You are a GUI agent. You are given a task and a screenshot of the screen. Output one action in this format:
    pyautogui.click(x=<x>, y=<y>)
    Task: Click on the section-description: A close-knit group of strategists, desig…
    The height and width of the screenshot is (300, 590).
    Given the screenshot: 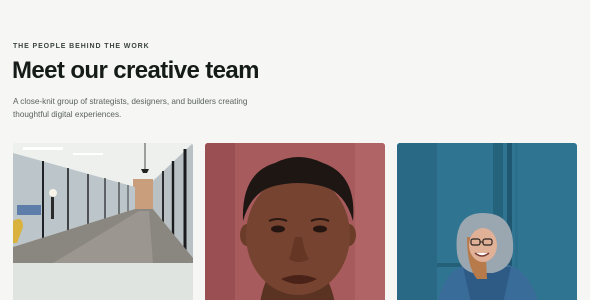 What is the action you would take?
    pyautogui.click(x=130, y=108)
    